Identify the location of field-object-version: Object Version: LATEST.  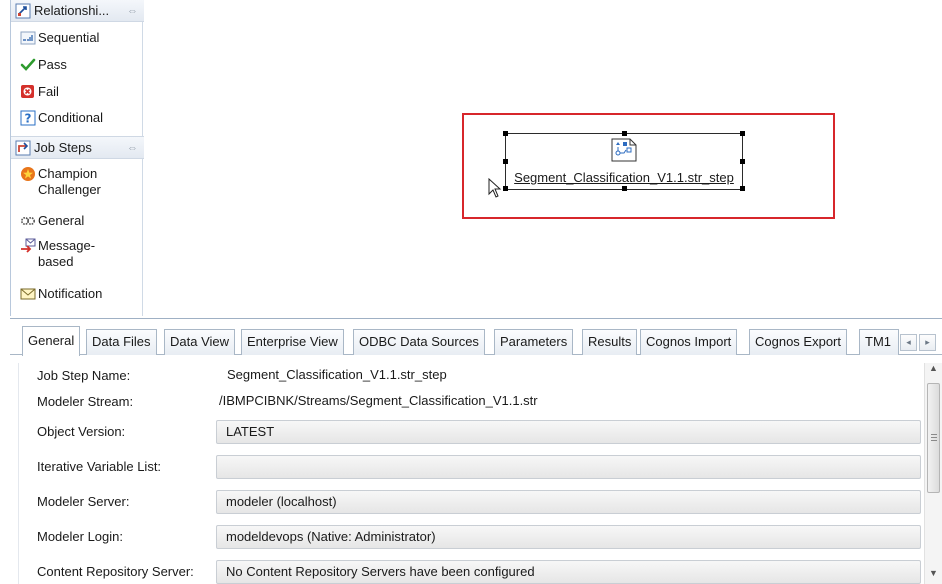
(471, 432).